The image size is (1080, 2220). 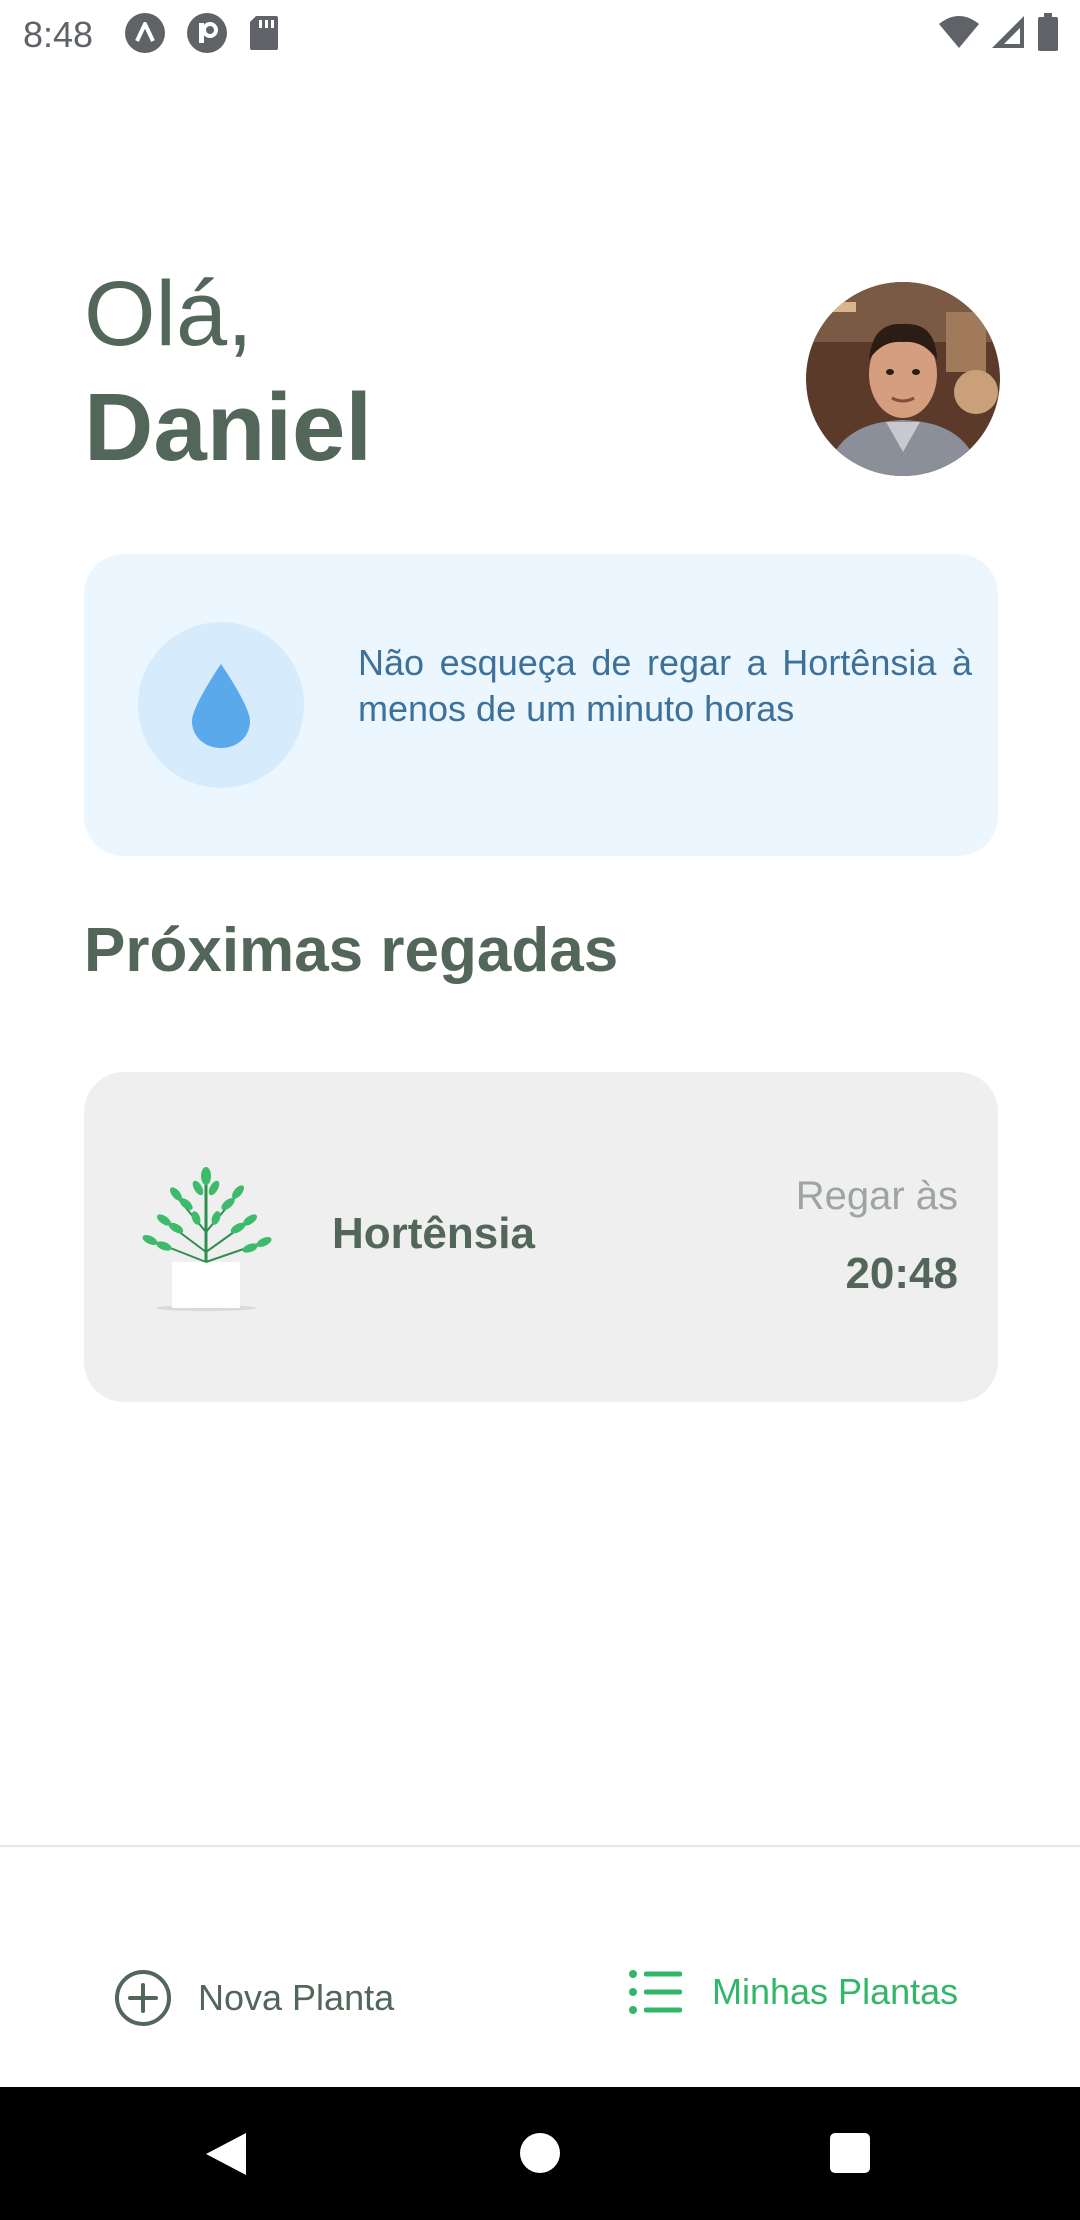 I want to click on status-bar: 8:48, so click(x=540, y=33).